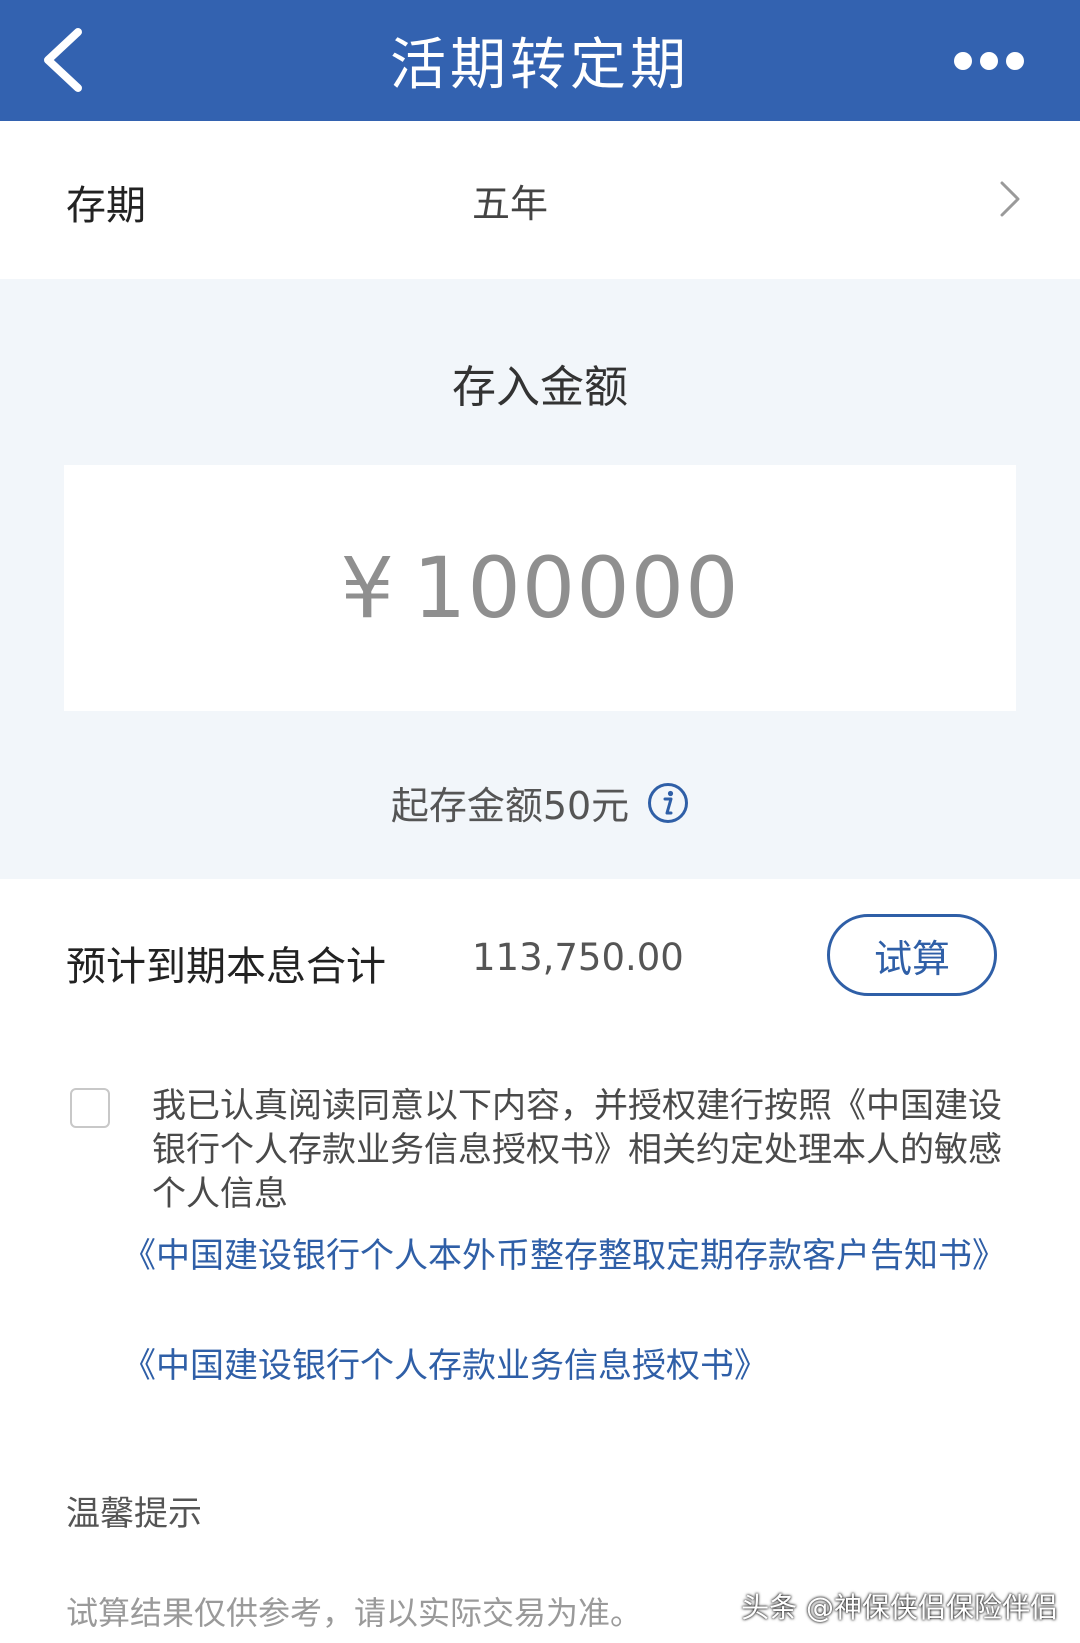 The image size is (1080, 1643). Describe the element at coordinates (367, 588) in the screenshot. I see `currency-symbol: ¥` at that location.